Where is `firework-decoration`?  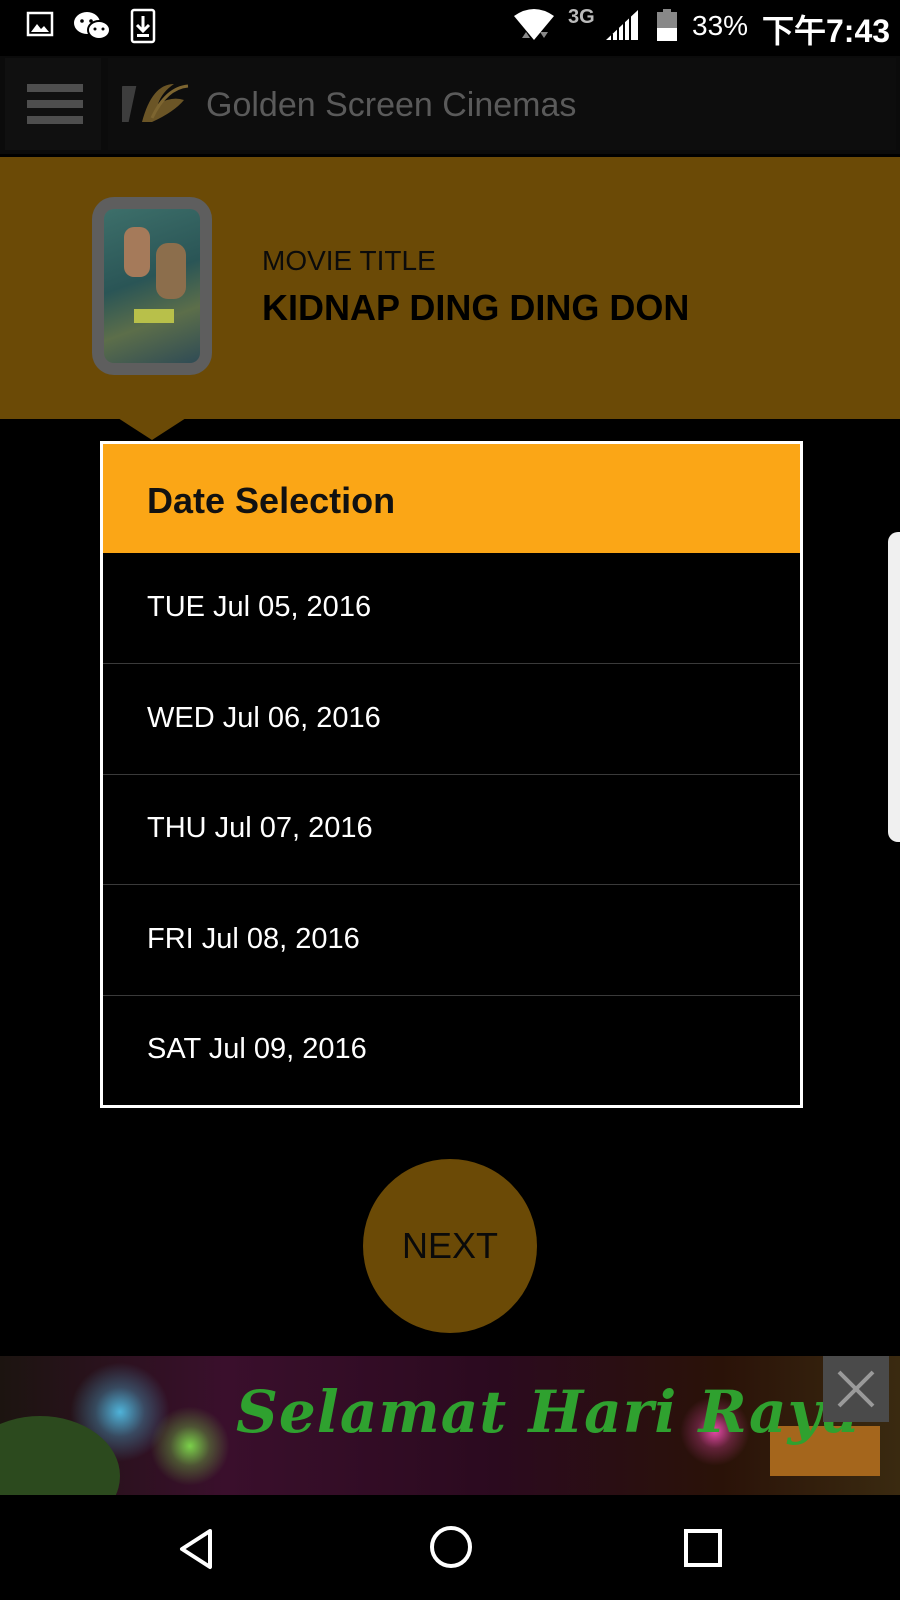 firework-decoration is located at coordinates (190, 1446).